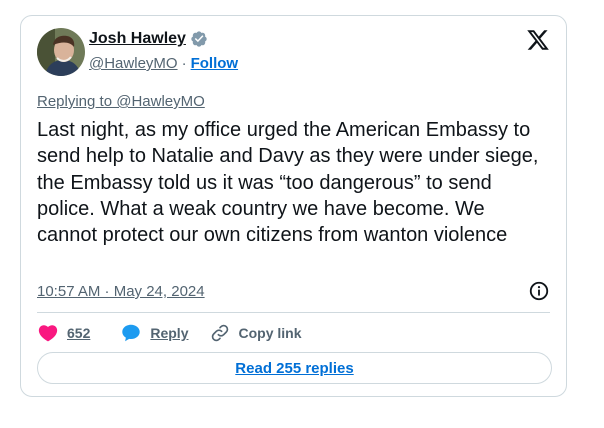 The image size is (604, 428). Describe the element at coordinates (215, 63) in the screenshot. I see `follow-button: Follow` at that location.